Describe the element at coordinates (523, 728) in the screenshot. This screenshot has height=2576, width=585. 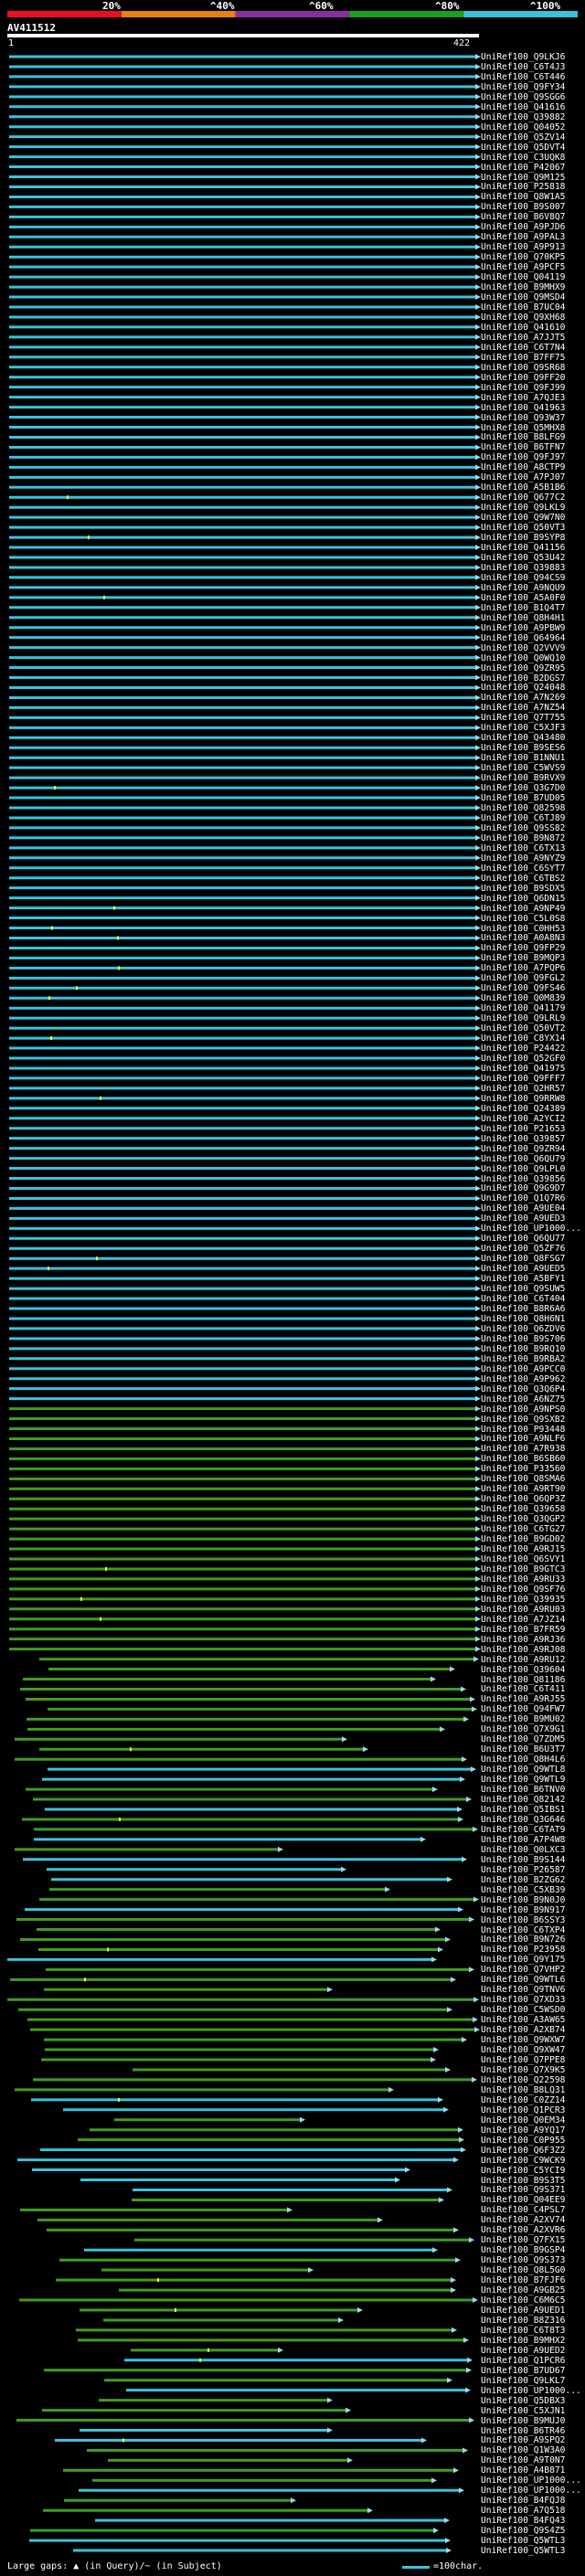
I see `hit-label: UniRef100_C5XJF3` at that location.